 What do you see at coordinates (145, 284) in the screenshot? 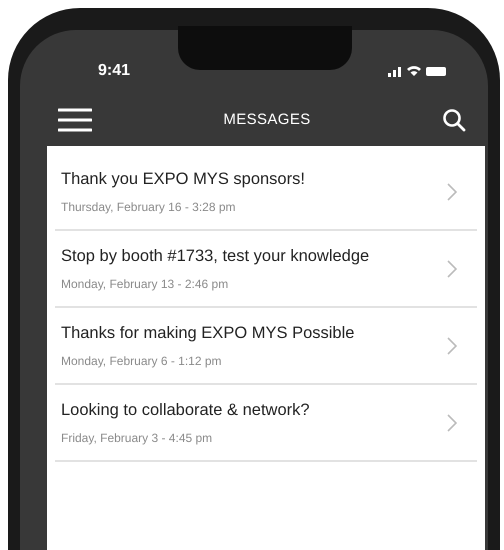
I see `message-date: Monday, February 13 - 2:46 pm` at bounding box center [145, 284].